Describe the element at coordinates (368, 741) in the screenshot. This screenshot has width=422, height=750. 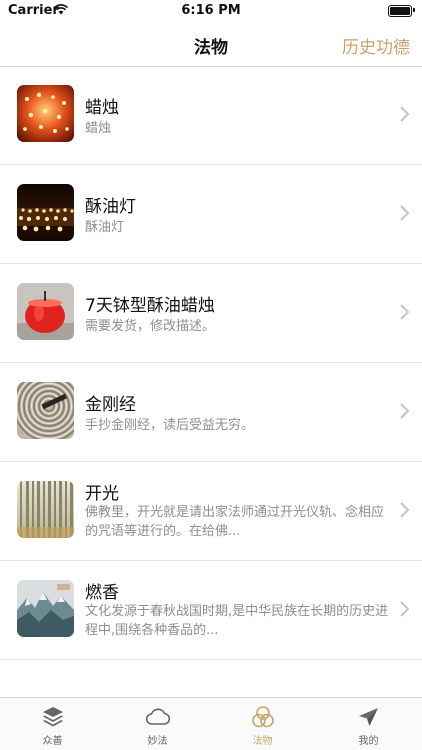
I see `tab-label: 我的` at that location.